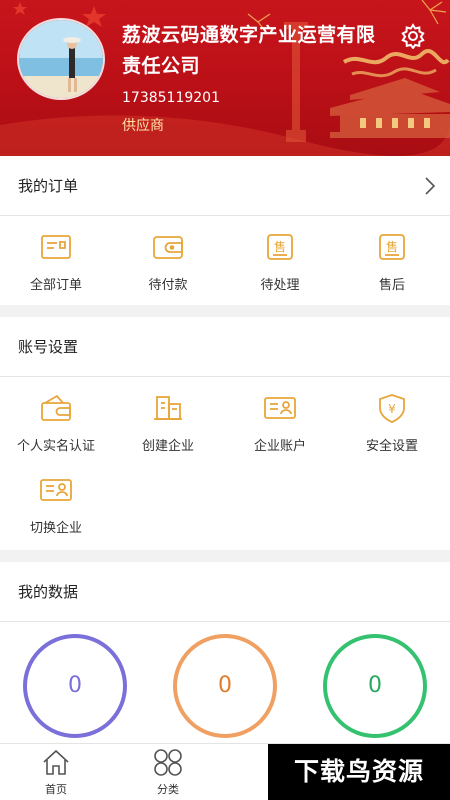  What do you see at coordinates (391, 285) in the screenshot?
I see `order-after-sale-label: 售后` at bounding box center [391, 285].